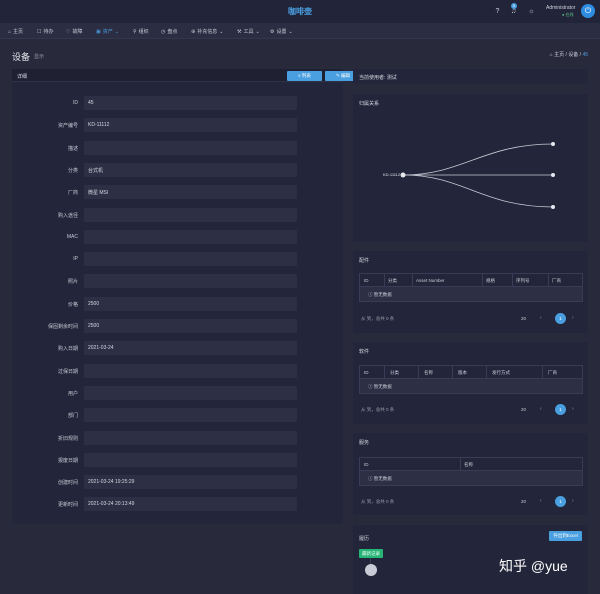  I want to click on menu-item-home: ⌂ 主页, so click(16, 31).